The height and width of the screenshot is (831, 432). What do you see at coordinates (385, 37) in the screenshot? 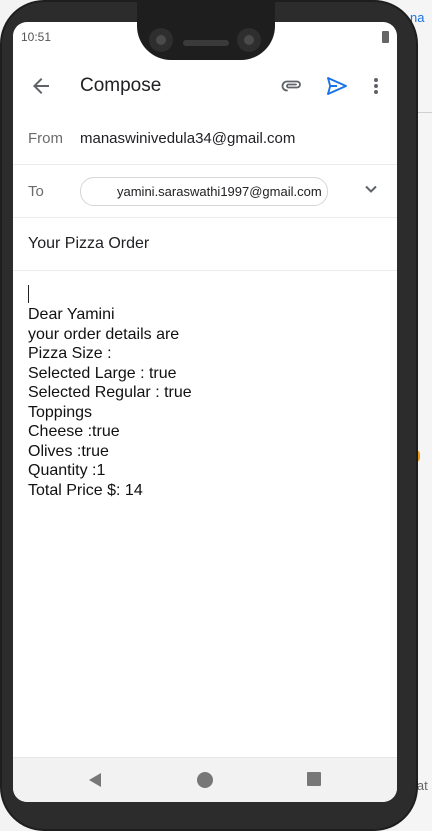
I see `battery-icon` at bounding box center [385, 37].